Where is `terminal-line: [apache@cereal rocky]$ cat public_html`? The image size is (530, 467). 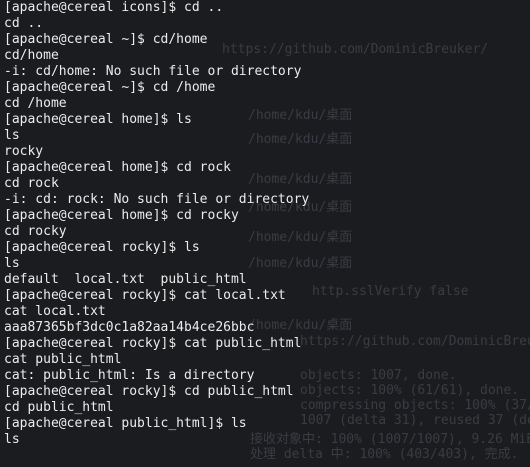
terminal-line: [apache@cereal rocky]$ cat public_html is located at coordinates (153, 343).